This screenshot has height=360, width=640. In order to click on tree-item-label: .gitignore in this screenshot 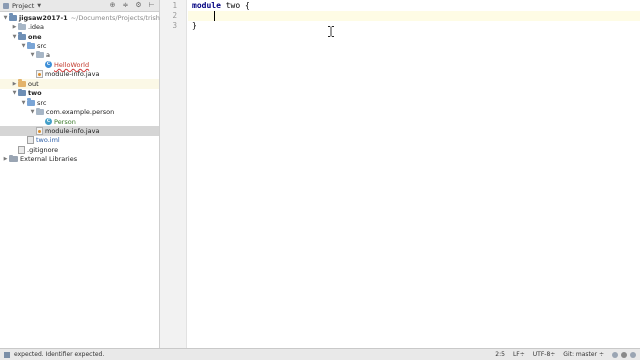, I will do `click(43, 149)`.